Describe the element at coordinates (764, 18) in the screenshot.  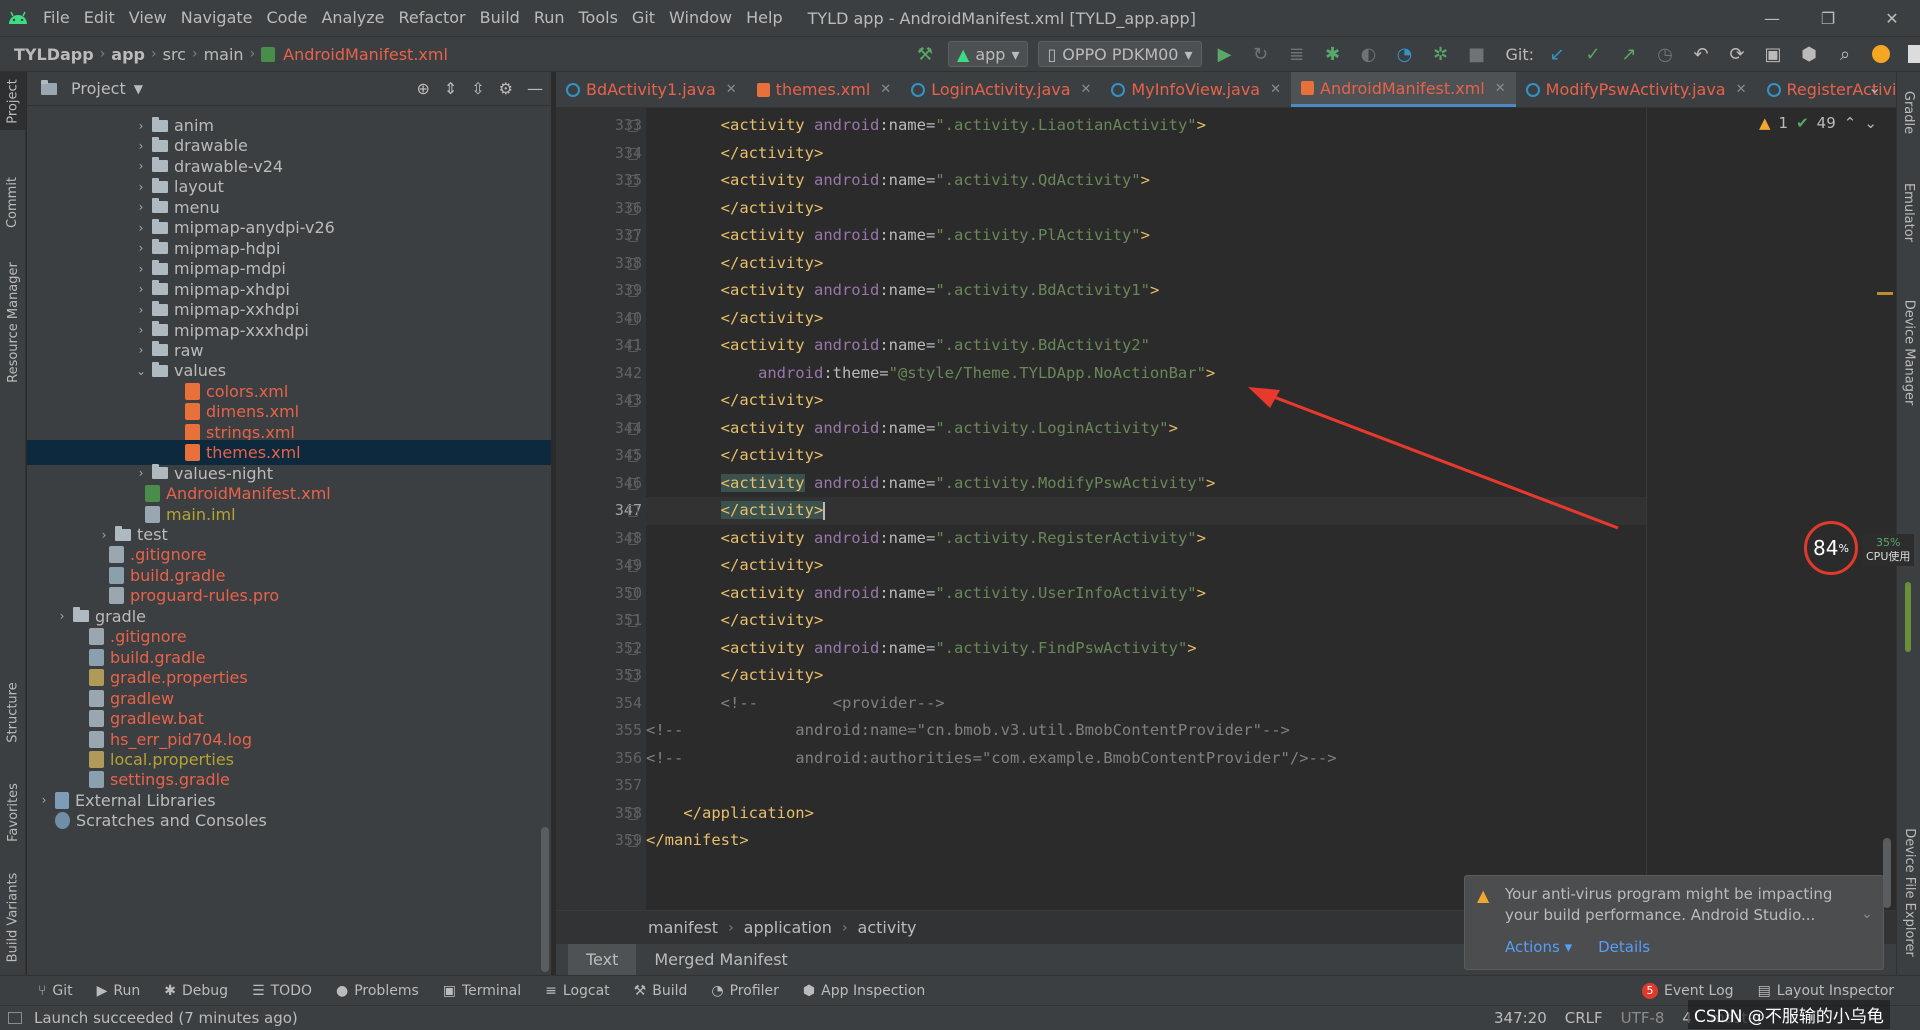
I see `menu-help: Help` at that location.